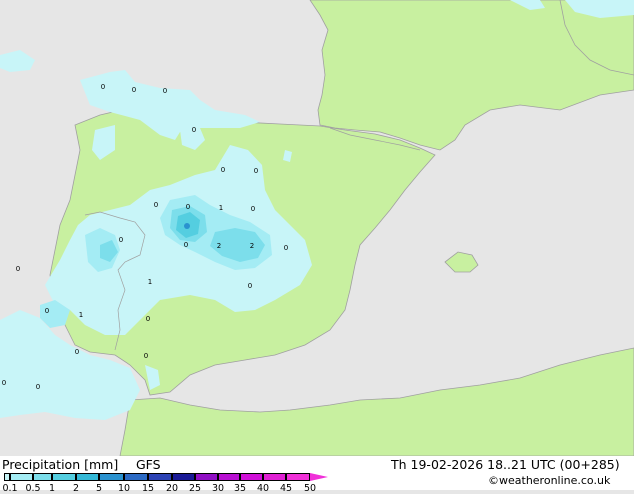 This screenshot has height=494, width=634. I want to click on legend-tick-label: 5, so click(99, 488).